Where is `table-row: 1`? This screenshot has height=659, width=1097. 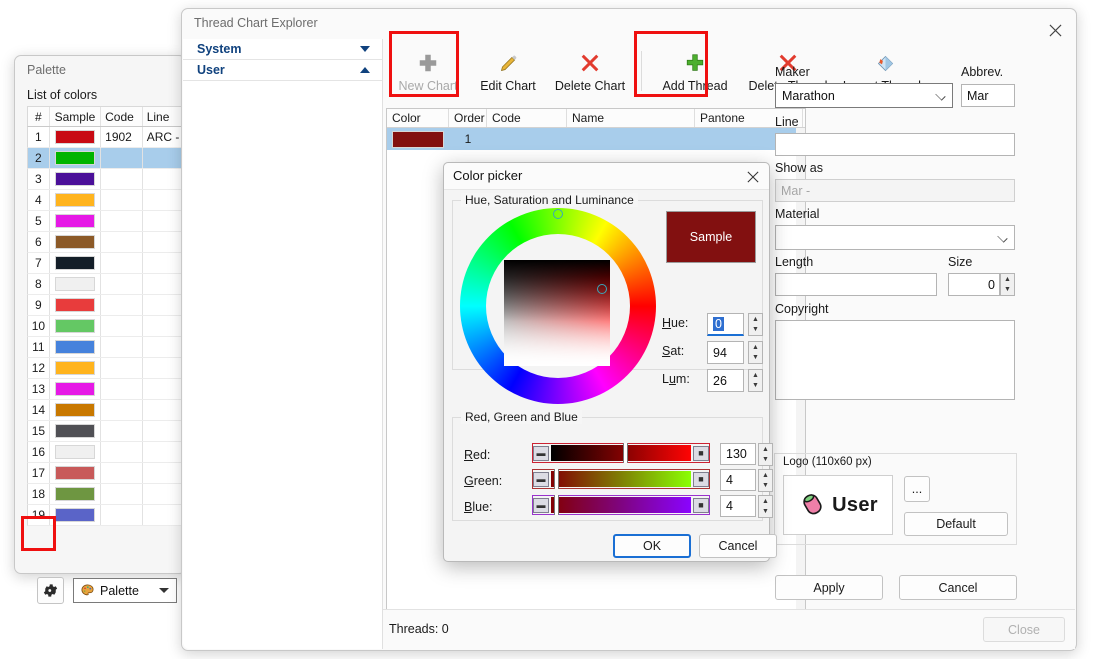 table-row: 1 is located at coordinates (596, 139).